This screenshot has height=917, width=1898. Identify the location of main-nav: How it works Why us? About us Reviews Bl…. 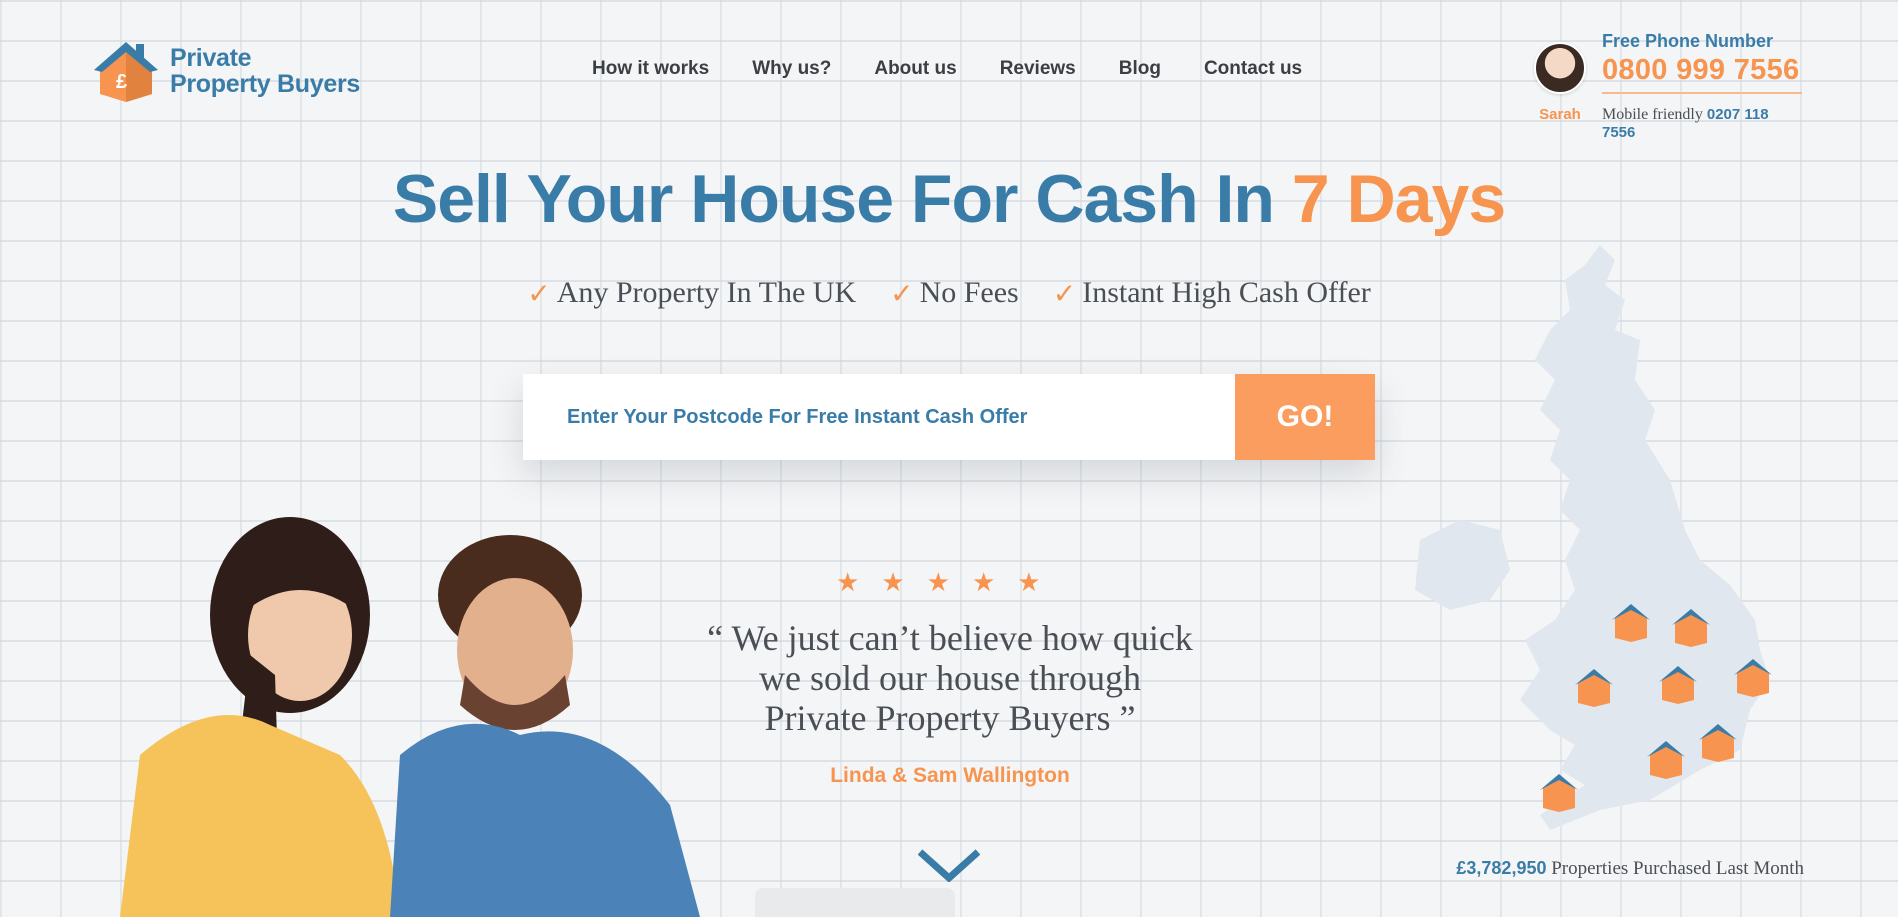
(947, 69).